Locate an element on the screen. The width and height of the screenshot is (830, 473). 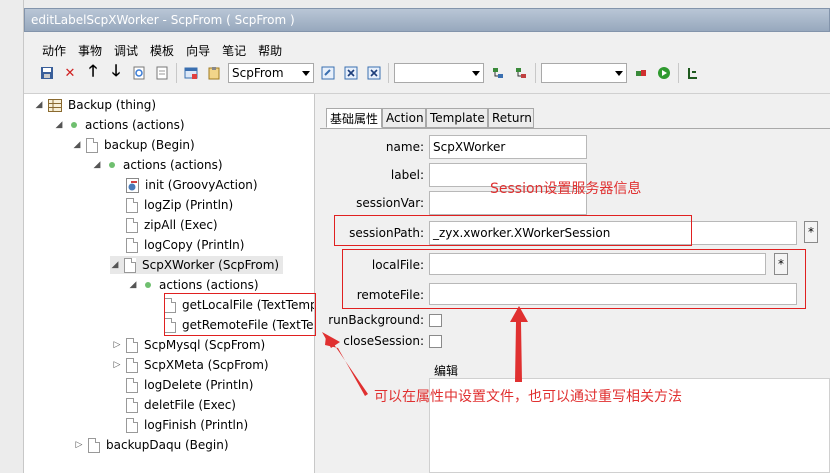
arrow-to-fields is located at coordinates (519, 344).